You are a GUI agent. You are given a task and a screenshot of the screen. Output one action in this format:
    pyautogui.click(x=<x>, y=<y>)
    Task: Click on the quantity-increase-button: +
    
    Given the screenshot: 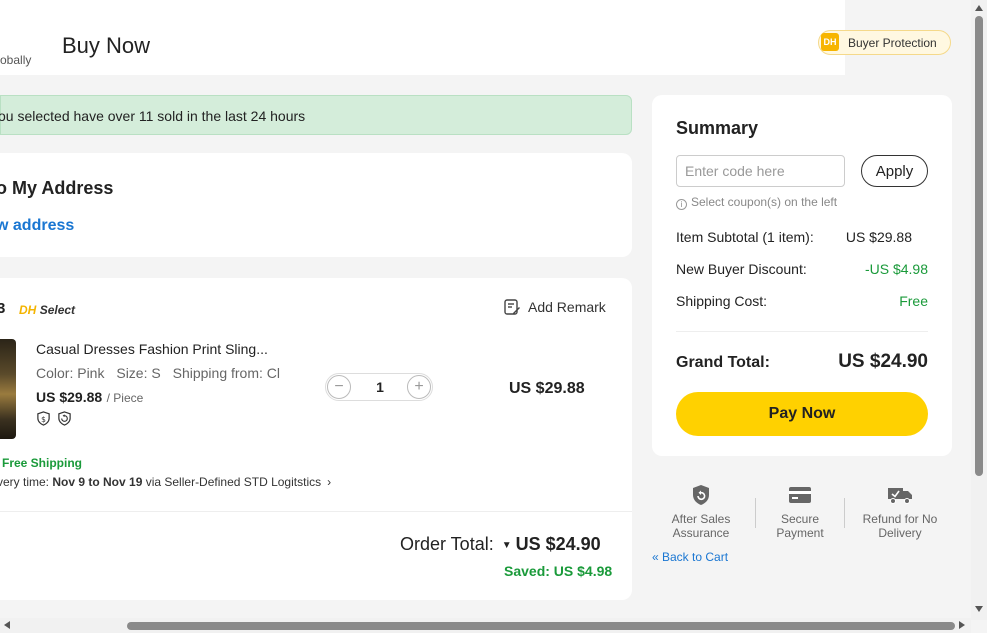 What is the action you would take?
    pyautogui.click(x=419, y=387)
    